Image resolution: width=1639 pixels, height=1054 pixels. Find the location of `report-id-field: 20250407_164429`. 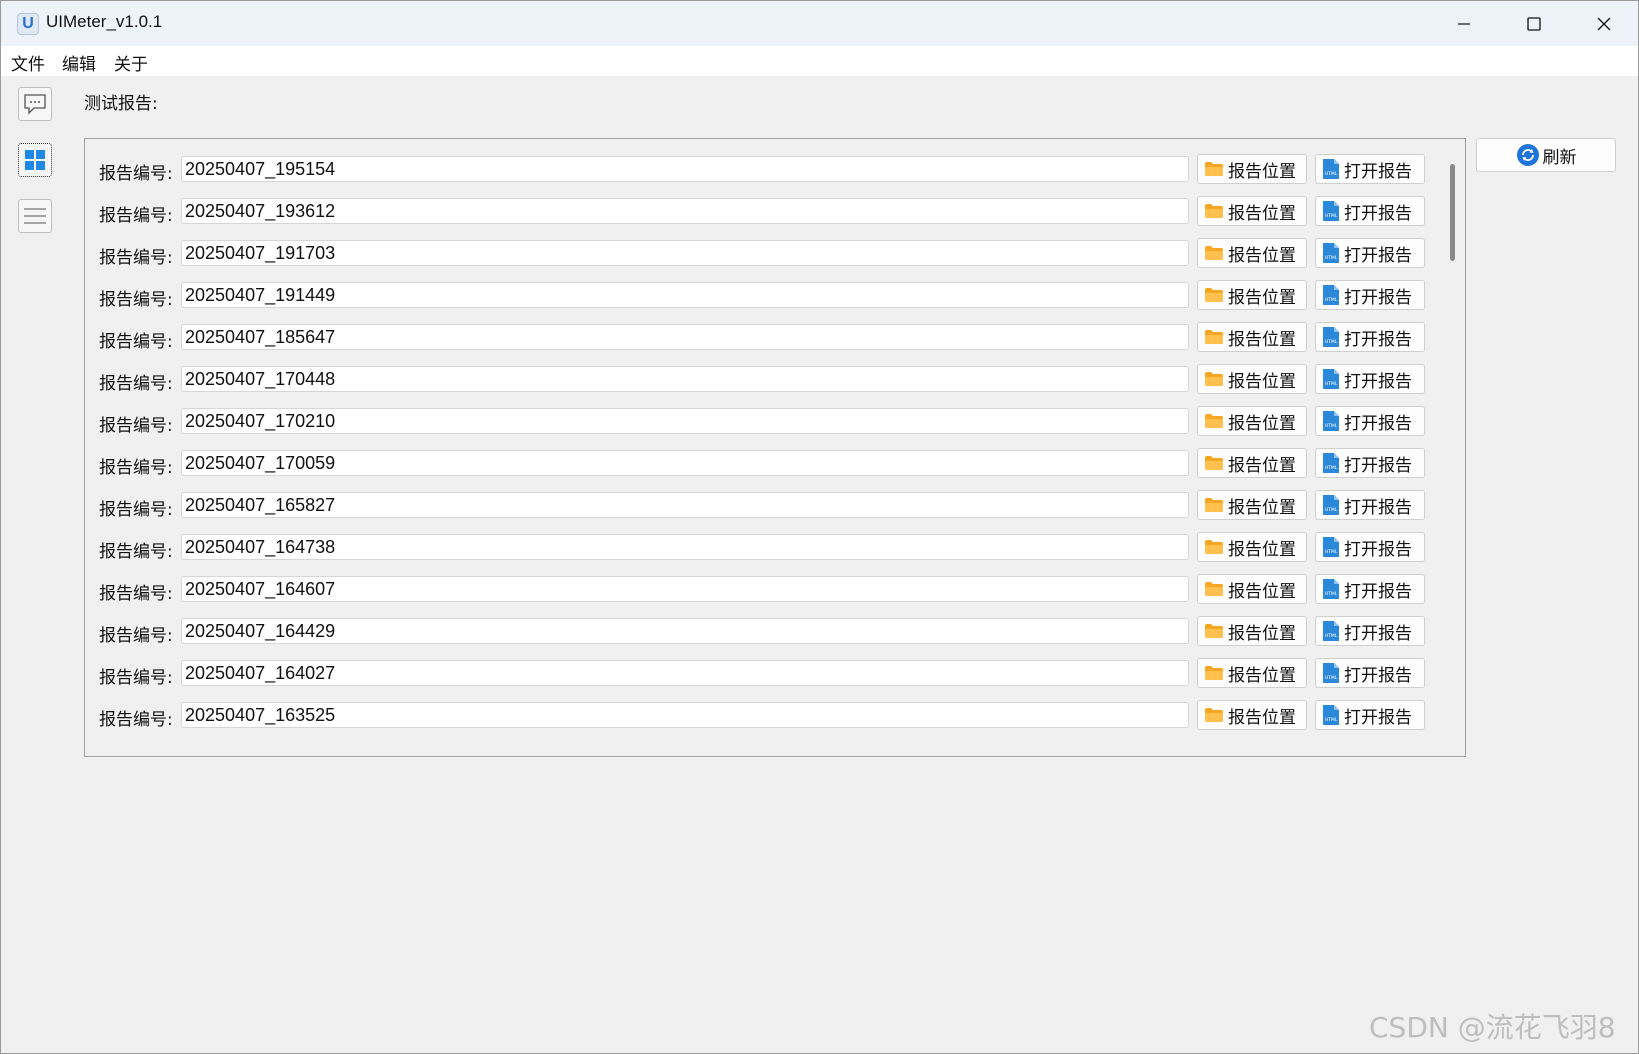

report-id-field: 20250407_164429 is located at coordinates (685, 631).